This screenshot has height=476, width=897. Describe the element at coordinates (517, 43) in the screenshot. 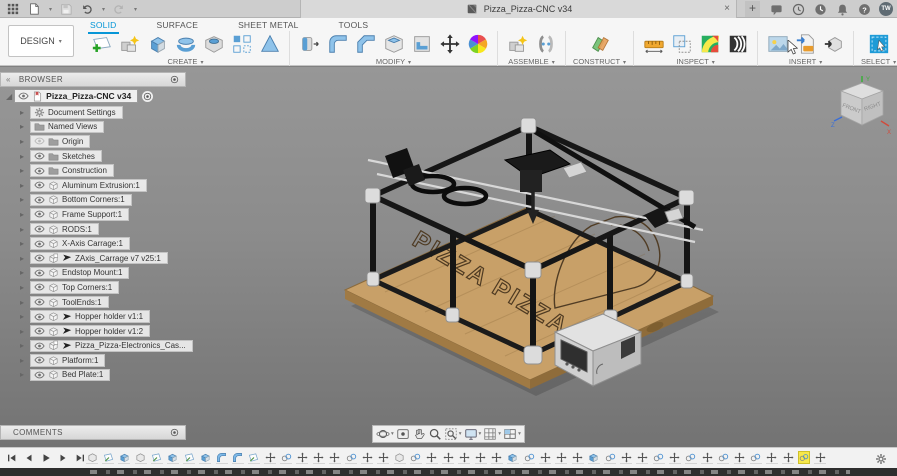

I see `new-component-button` at that location.